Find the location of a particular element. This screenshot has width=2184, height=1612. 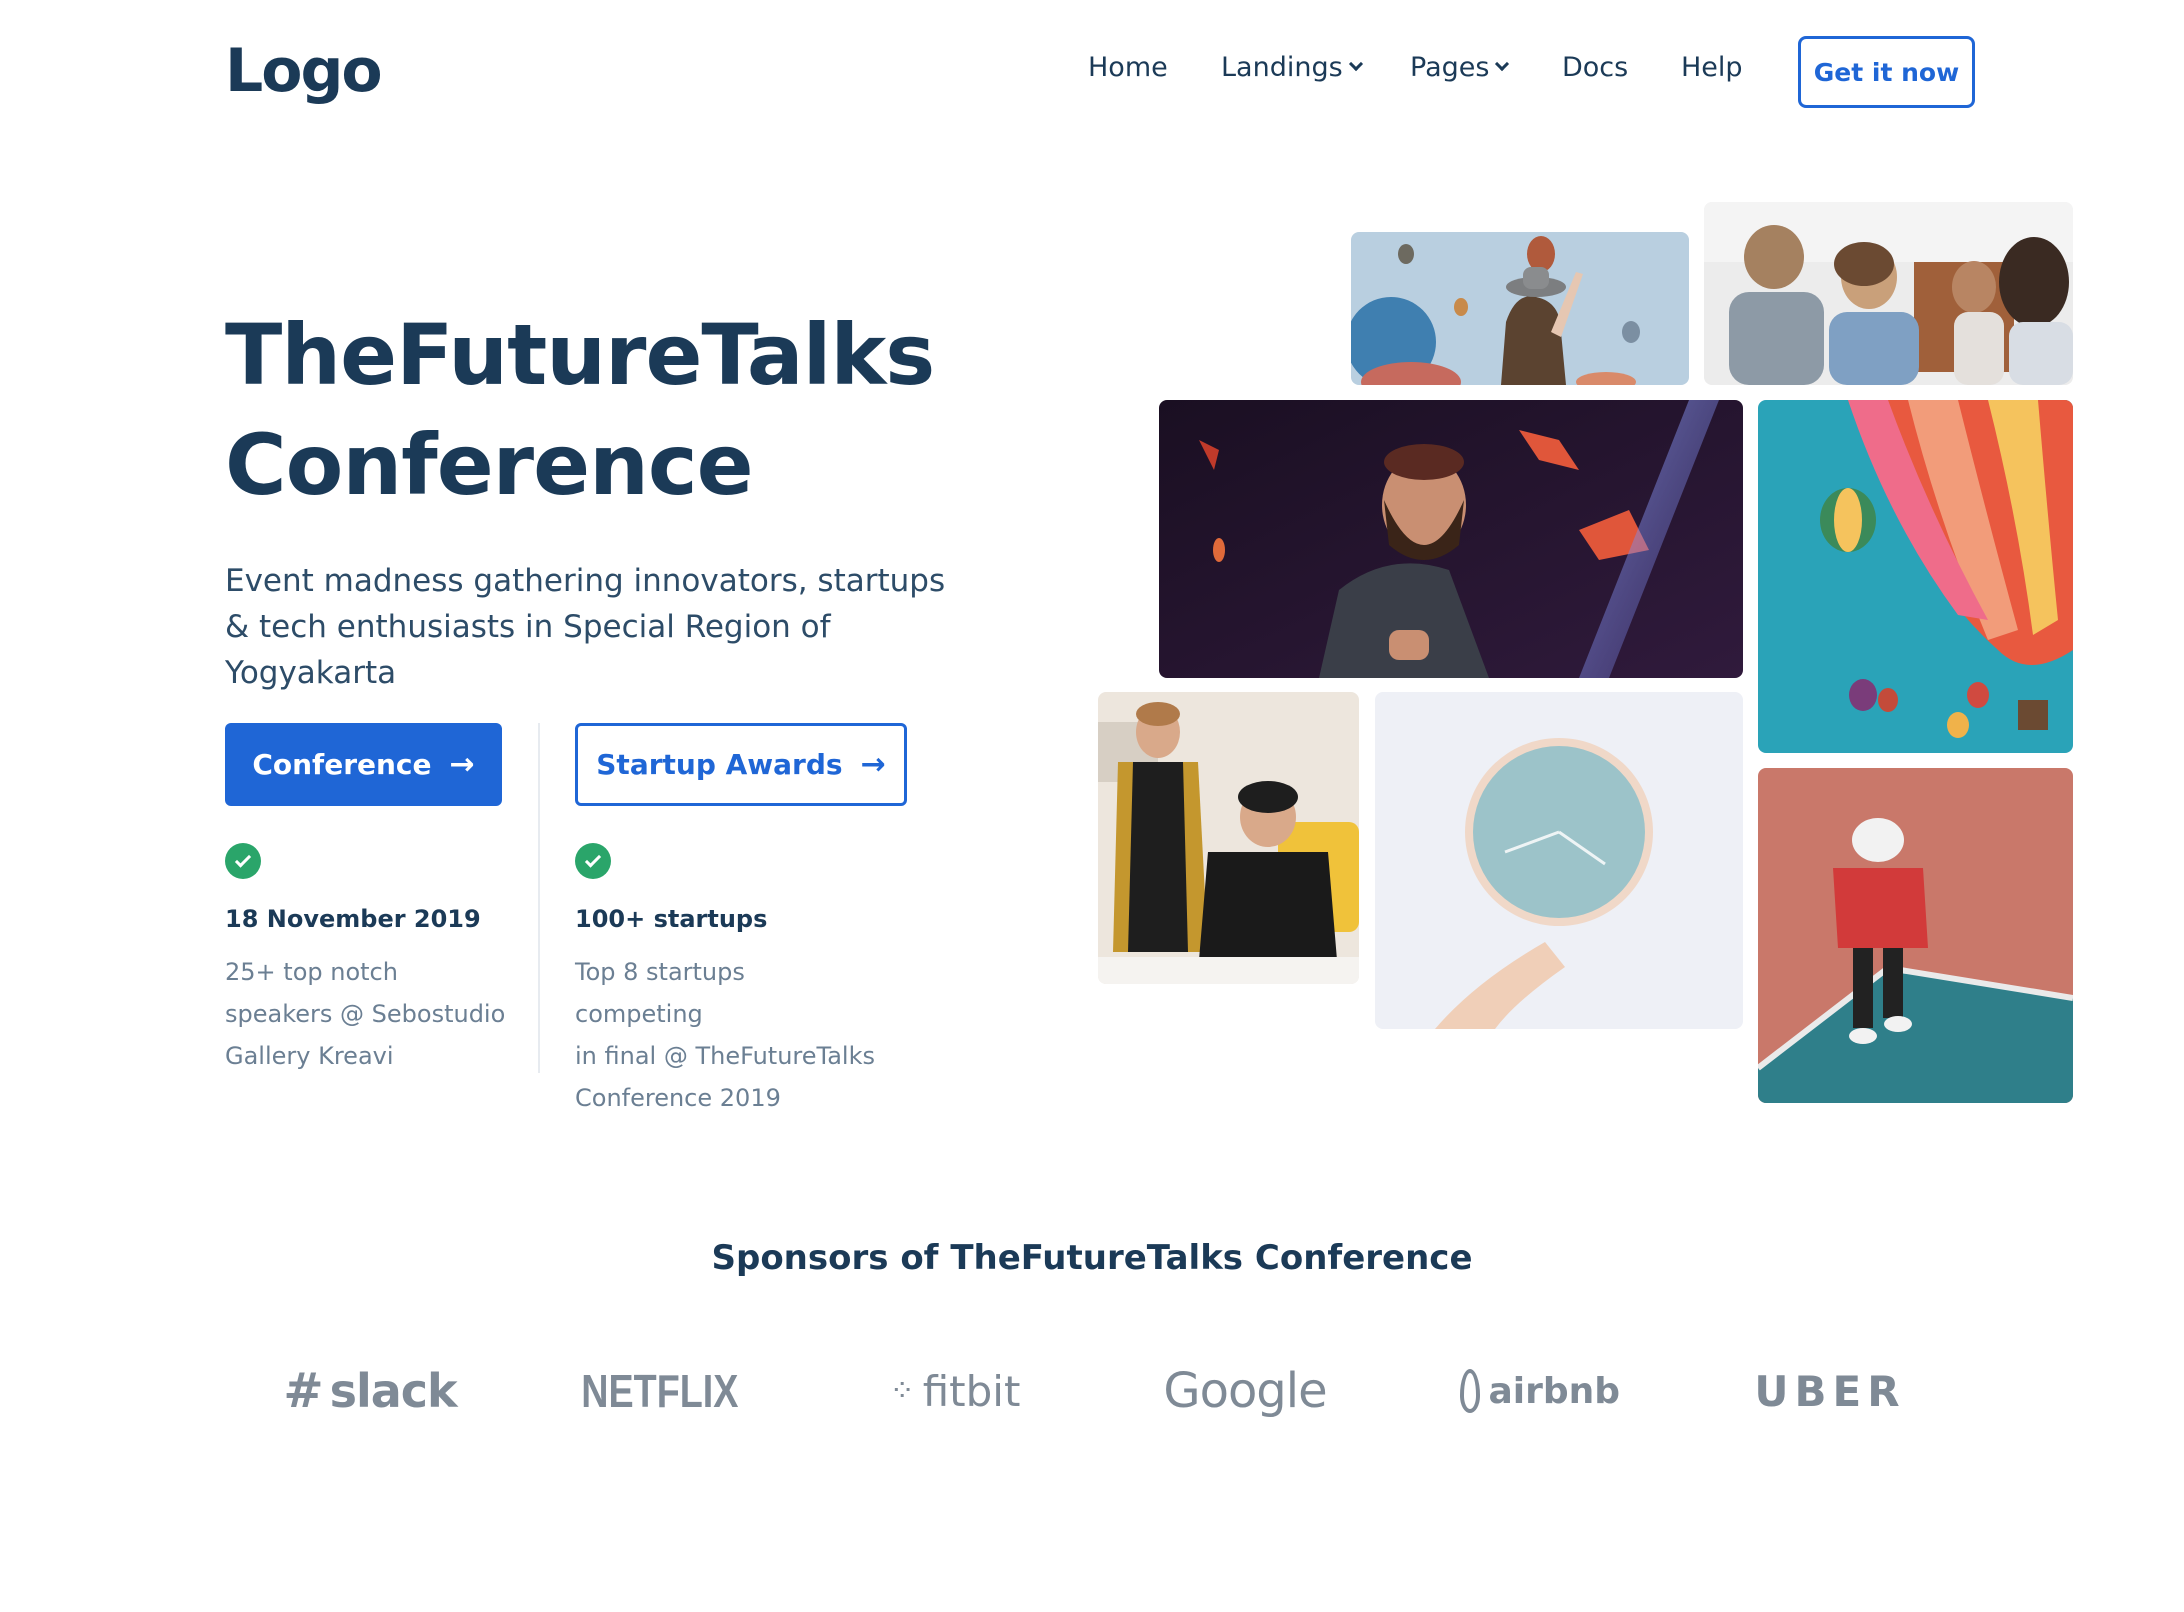

sponsor-uber-logo: UBER is located at coordinates (1830, 1391).